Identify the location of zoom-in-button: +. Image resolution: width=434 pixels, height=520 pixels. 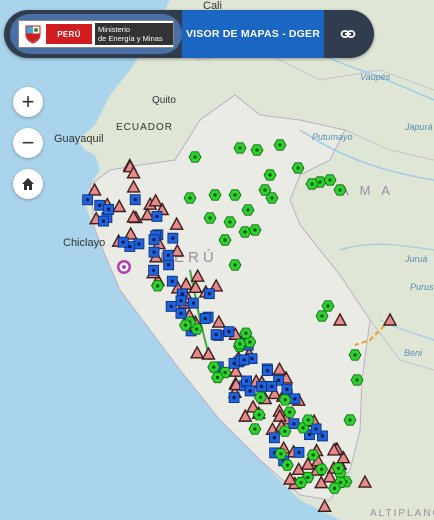
(28, 102).